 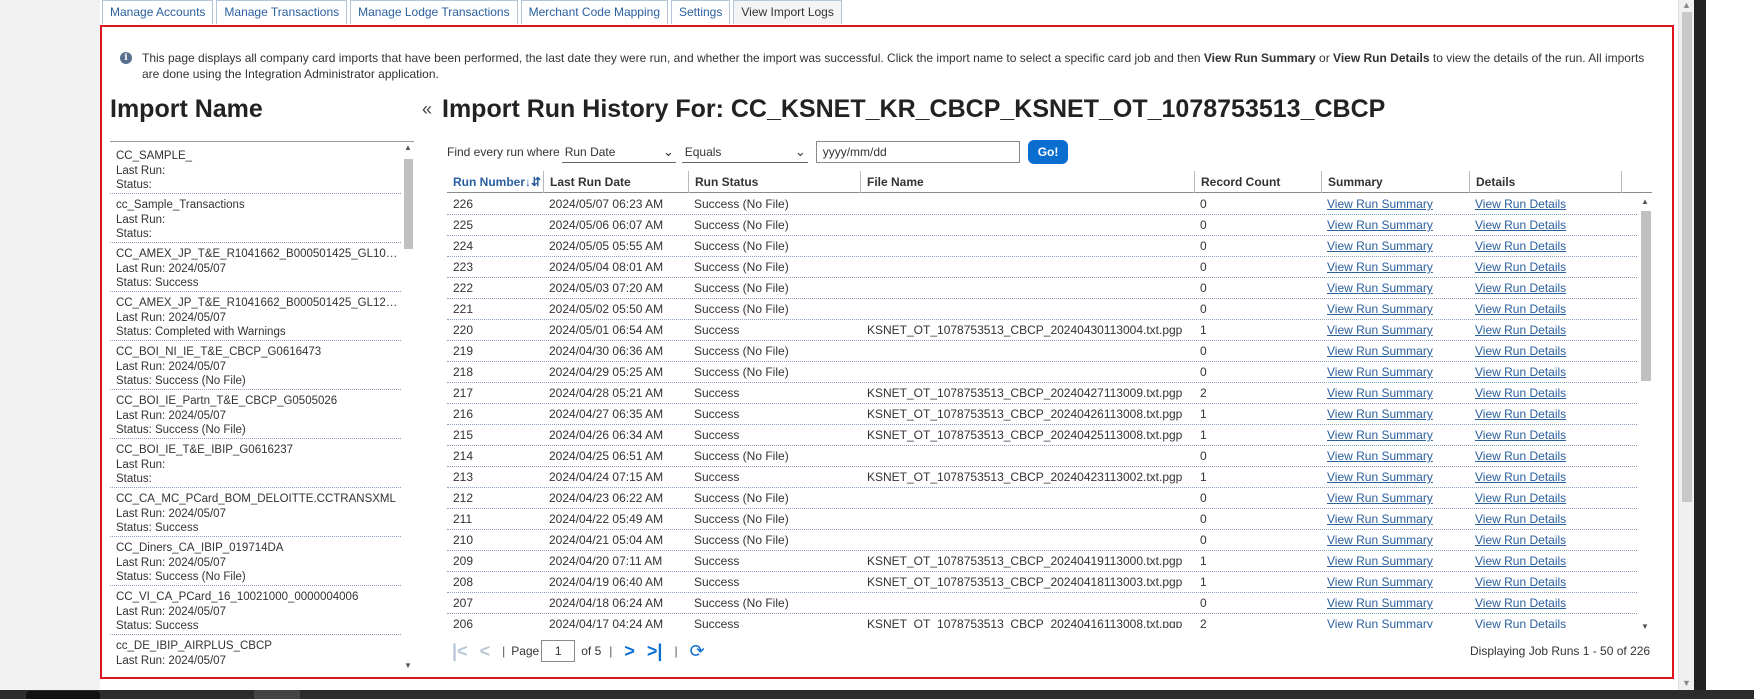 I want to click on import-item-name: CC_BOI_NI_IE_T&E_CBCP_G0616473, so click(x=219, y=352).